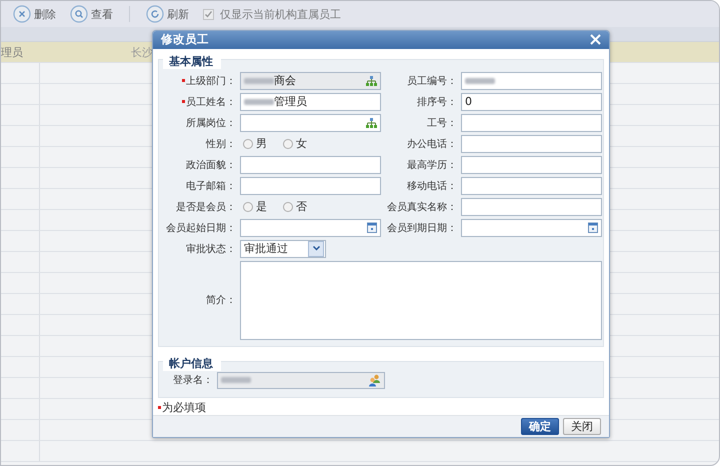 Image resolution: width=720 pixels, height=466 pixels. Describe the element at coordinates (208, 14) in the screenshot. I see `checkbox` at that location.